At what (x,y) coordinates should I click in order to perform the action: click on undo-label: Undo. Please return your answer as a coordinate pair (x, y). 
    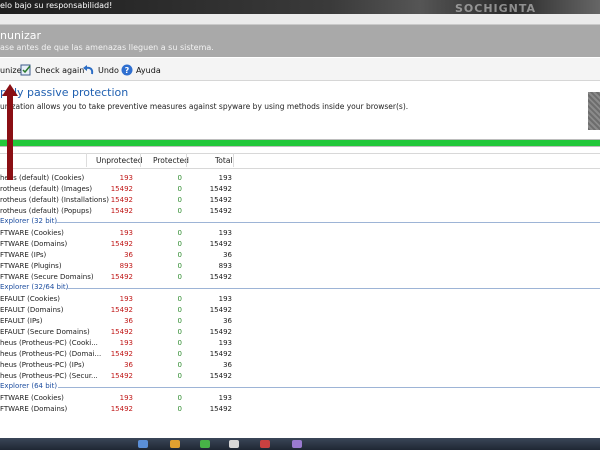
    Looking at the image, I should click on (108, 70).